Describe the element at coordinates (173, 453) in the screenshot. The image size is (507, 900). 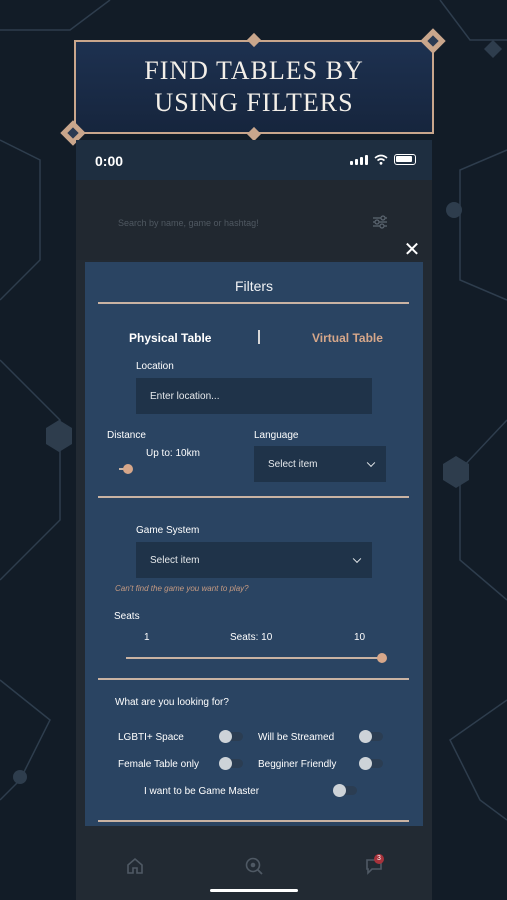
I see `distance-value: Up to: 10km` at that location.